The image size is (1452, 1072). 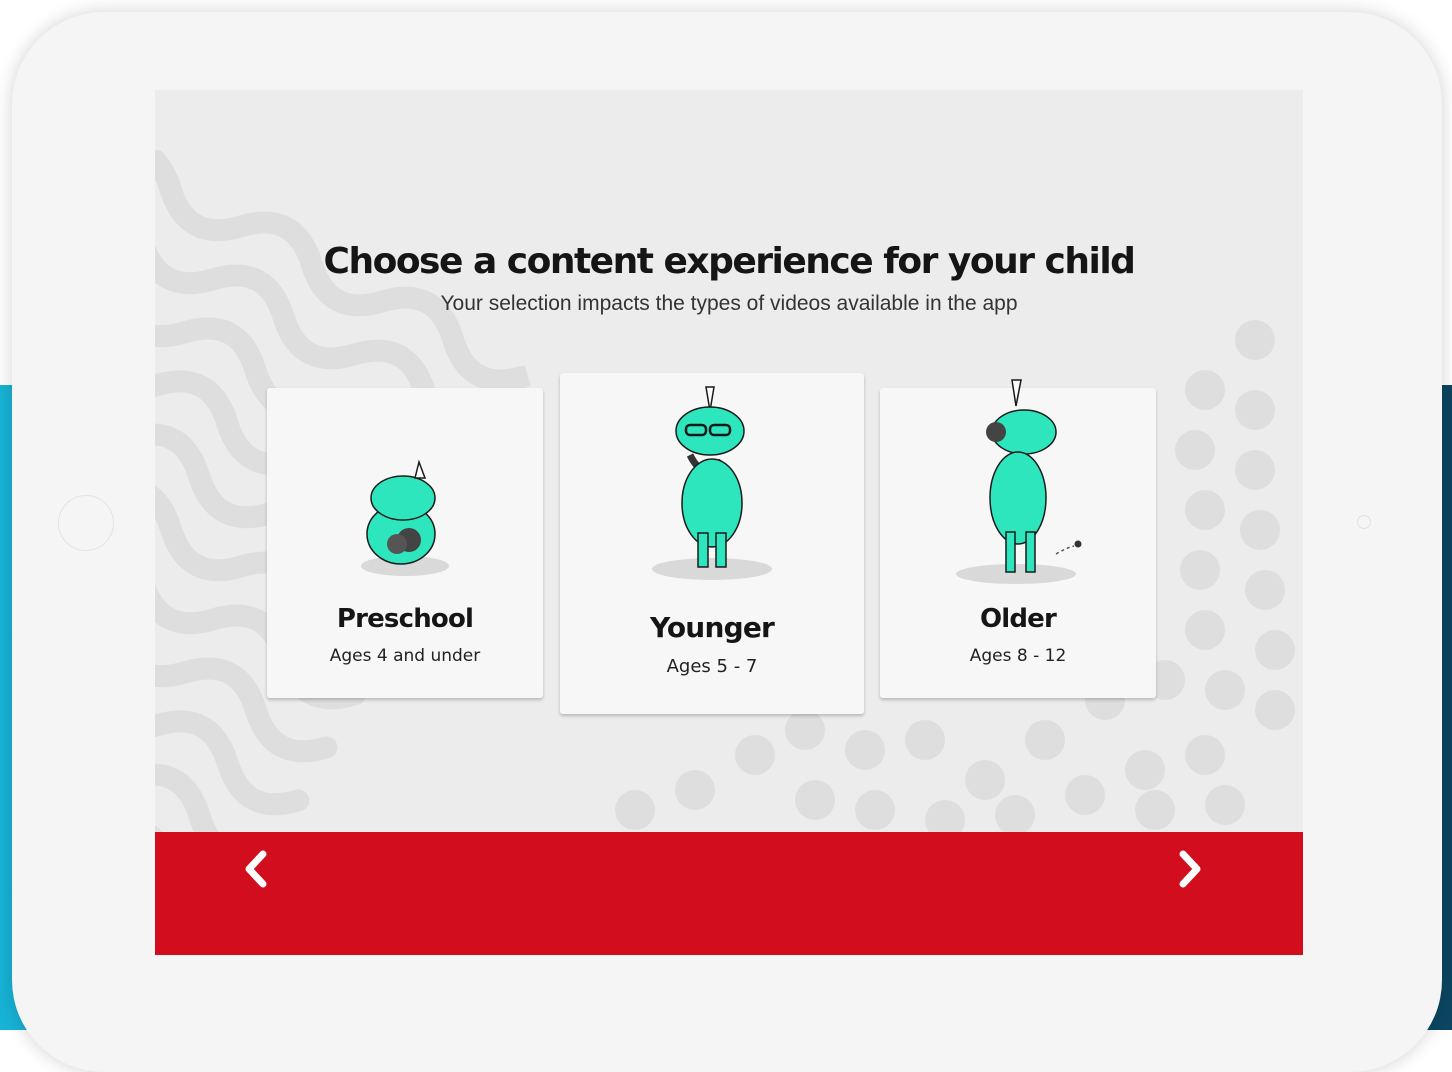 I want to click on navigation-bar, so click(x=729, y=893).